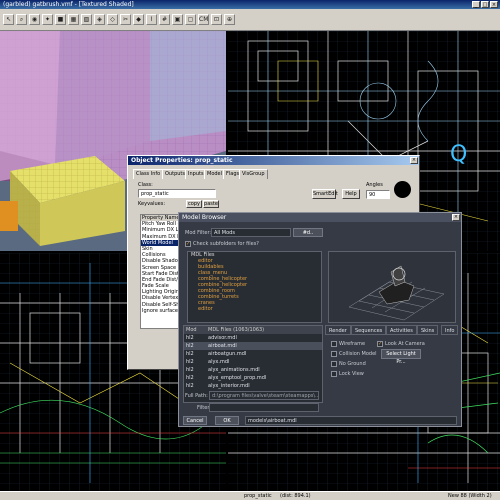 This screenshot has width=500, height=500. What do you see at coordinates (414, 160) in the screenshot?
I see `object-properties-close-button: ×` at bounding box center [414, 160].